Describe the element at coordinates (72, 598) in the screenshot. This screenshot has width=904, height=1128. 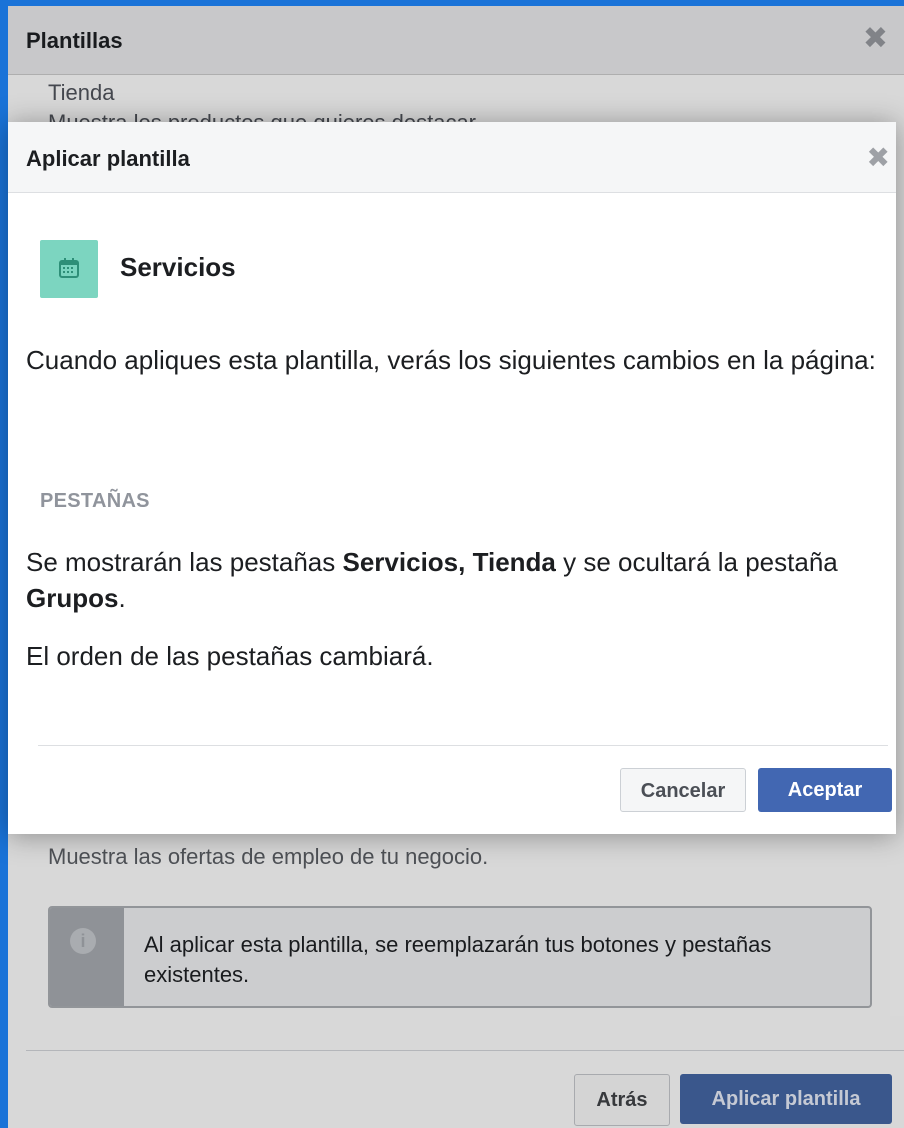
I see `hidden-tabs: Grupos` at that location.